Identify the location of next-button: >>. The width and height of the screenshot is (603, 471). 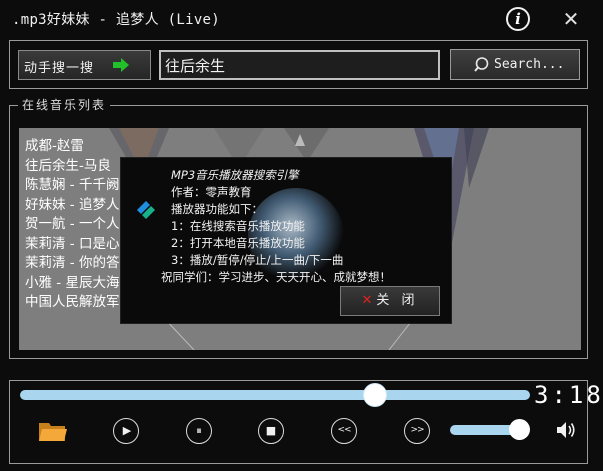
(417, 431).